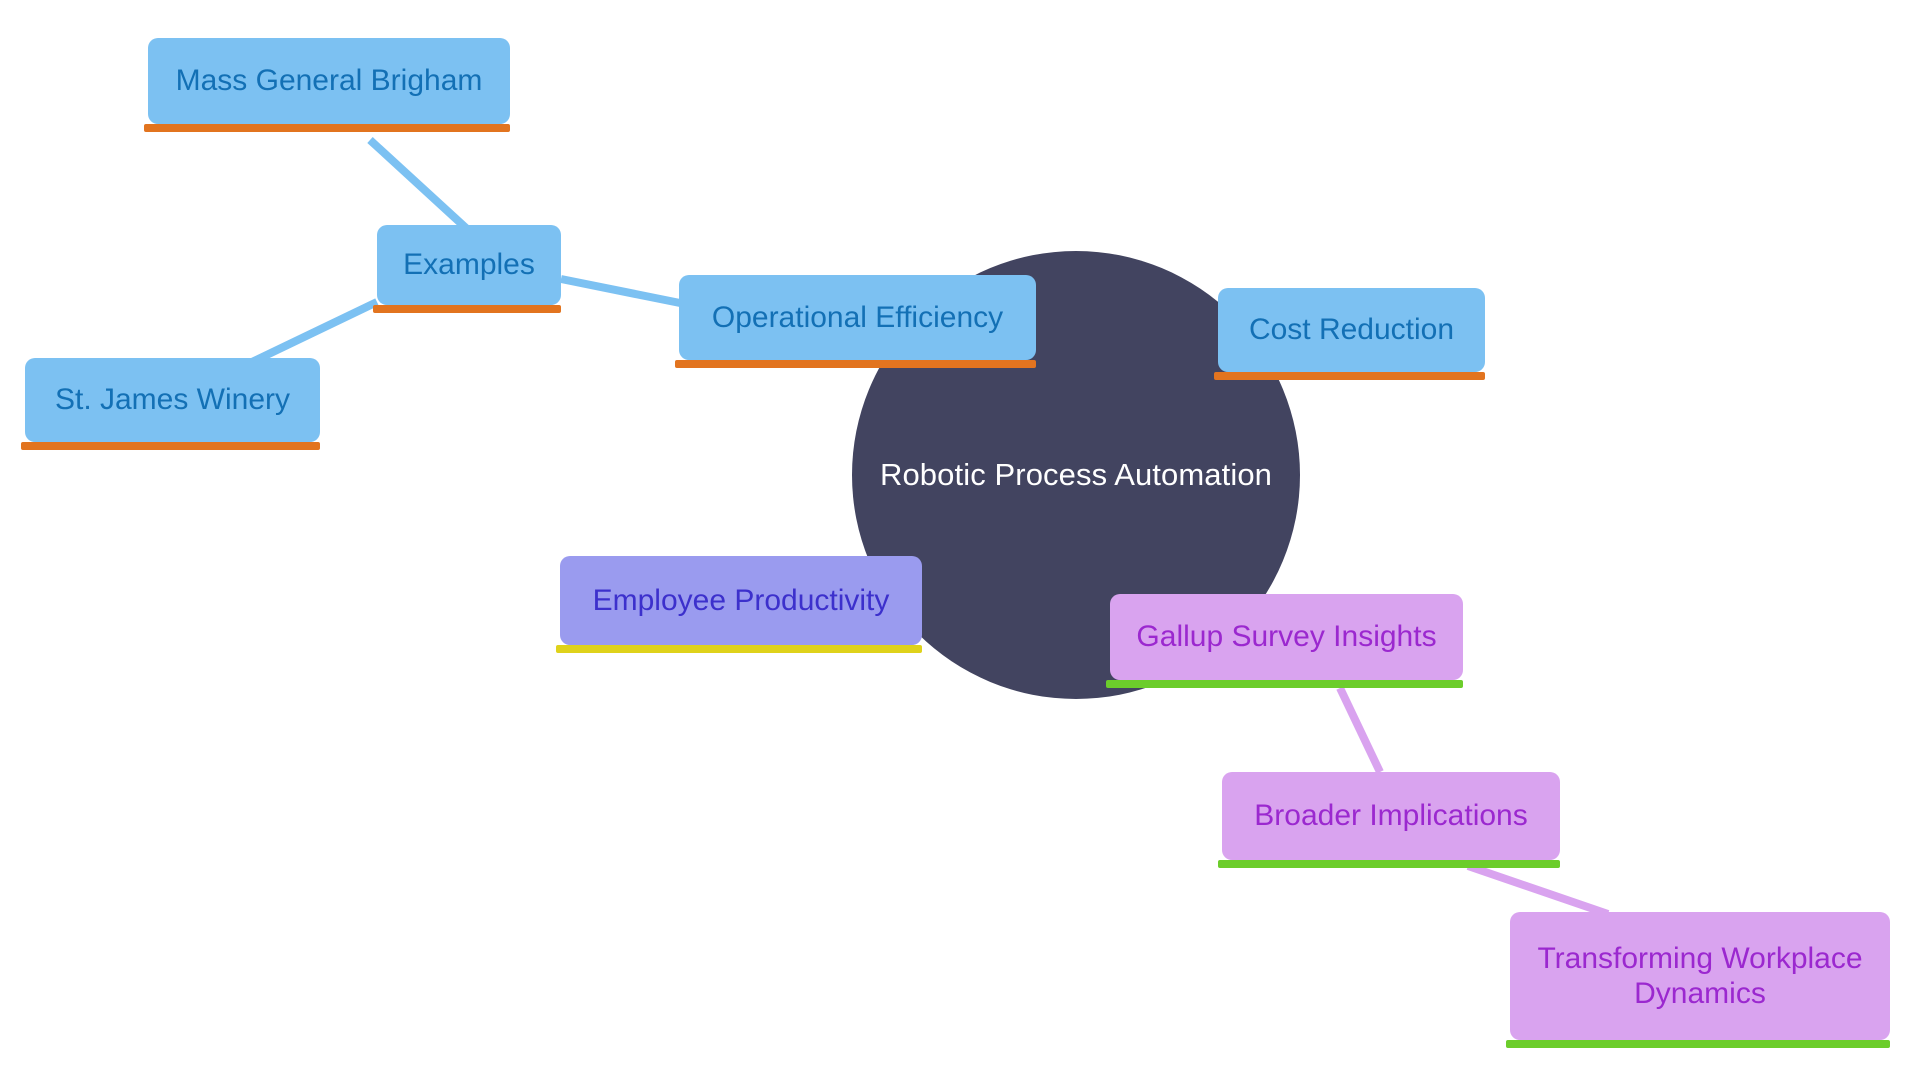  I want to click on edge-mgb-examples, so click(418, 184).